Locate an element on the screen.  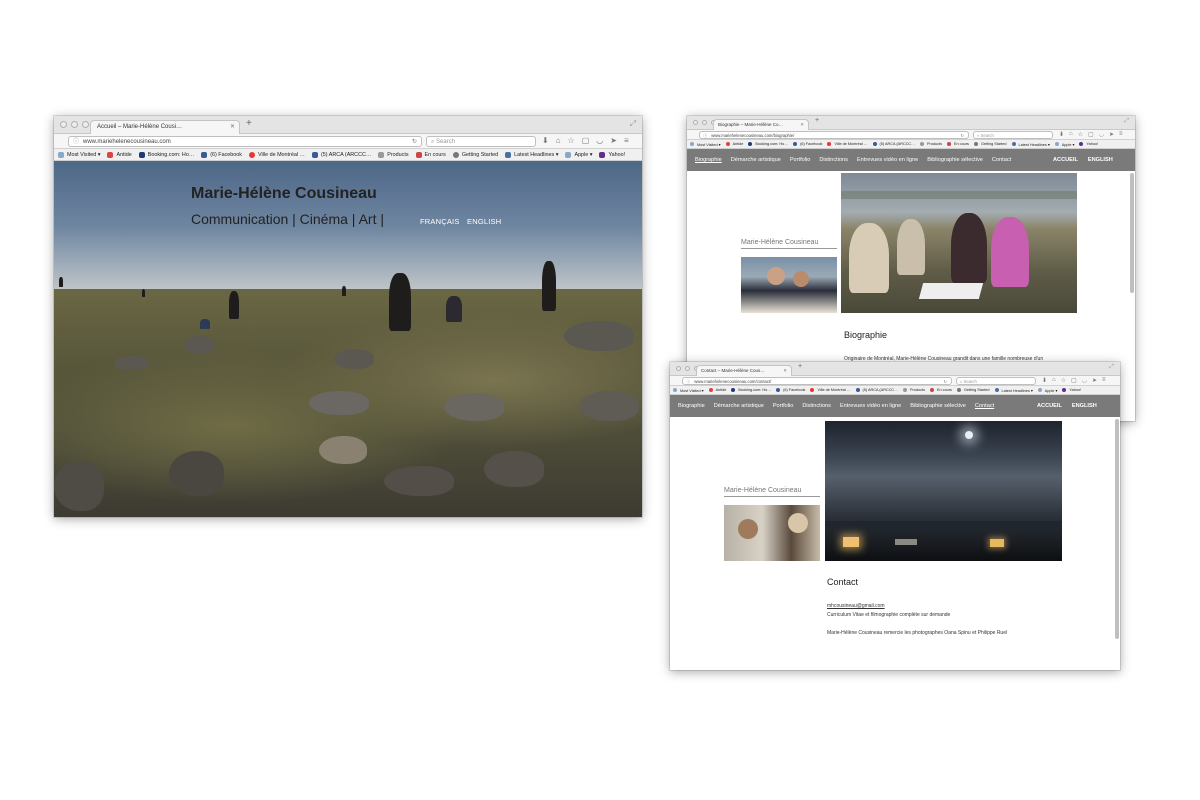
email-link: mhcousineau@gmail.com is located at coordinates (856, 606).